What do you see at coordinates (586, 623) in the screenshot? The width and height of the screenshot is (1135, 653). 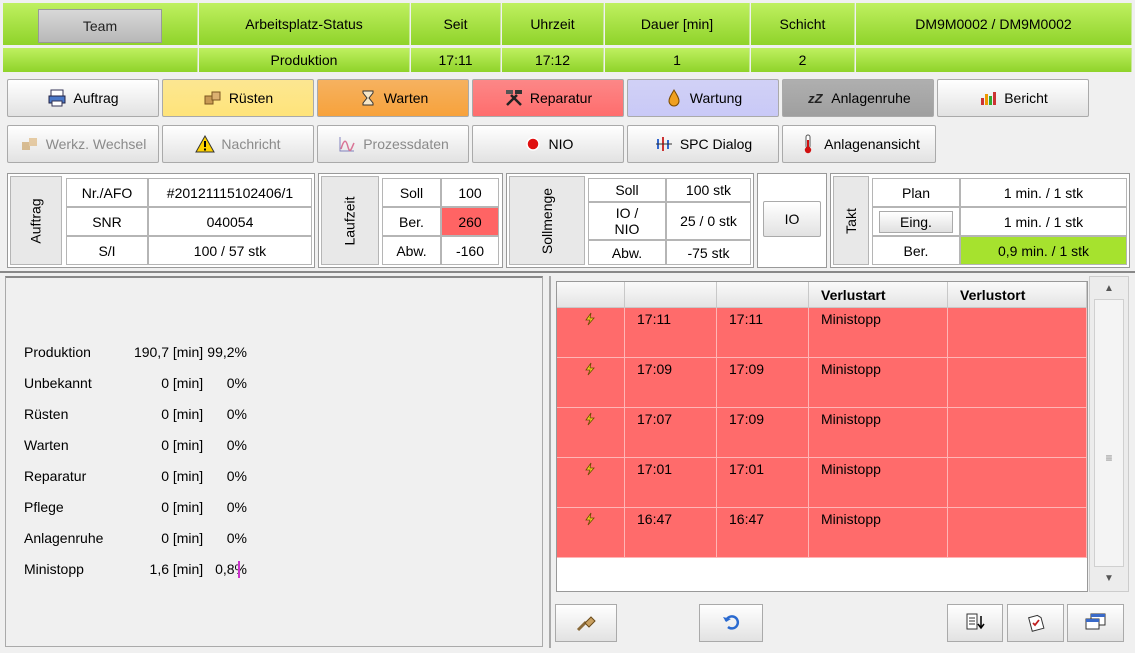 I see `clear-button` at bounding box center [586, 623].